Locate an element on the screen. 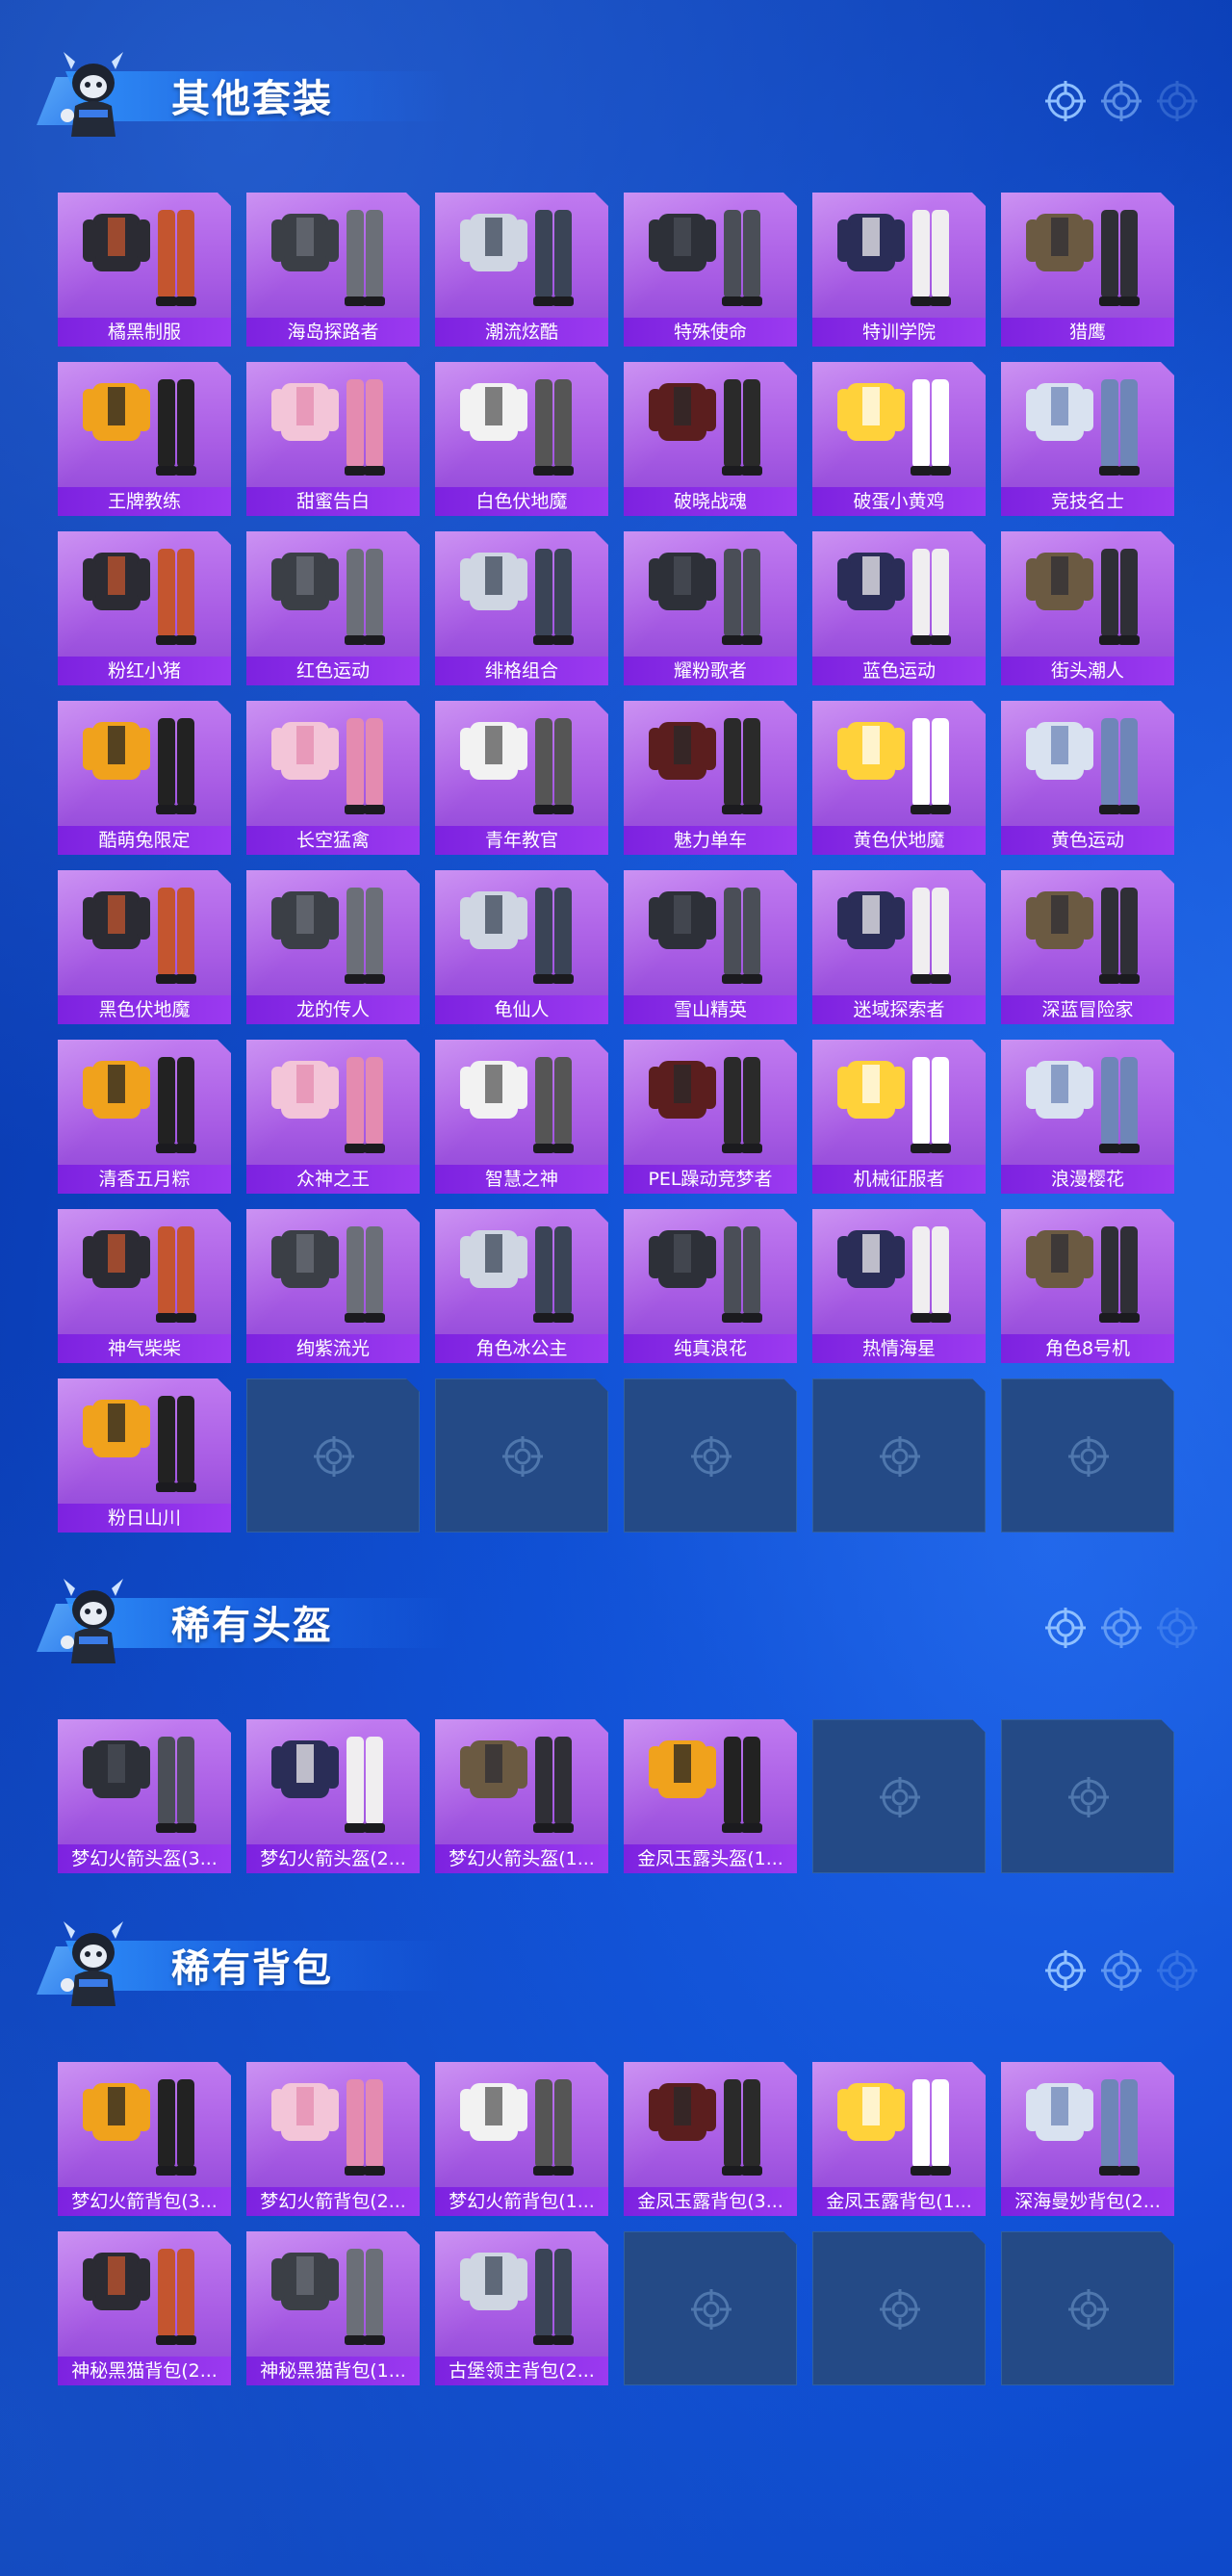 The height and width of the screenshot is (2576, 1232). item-card: 竞技名士 is located at coordinates (1087, 439).